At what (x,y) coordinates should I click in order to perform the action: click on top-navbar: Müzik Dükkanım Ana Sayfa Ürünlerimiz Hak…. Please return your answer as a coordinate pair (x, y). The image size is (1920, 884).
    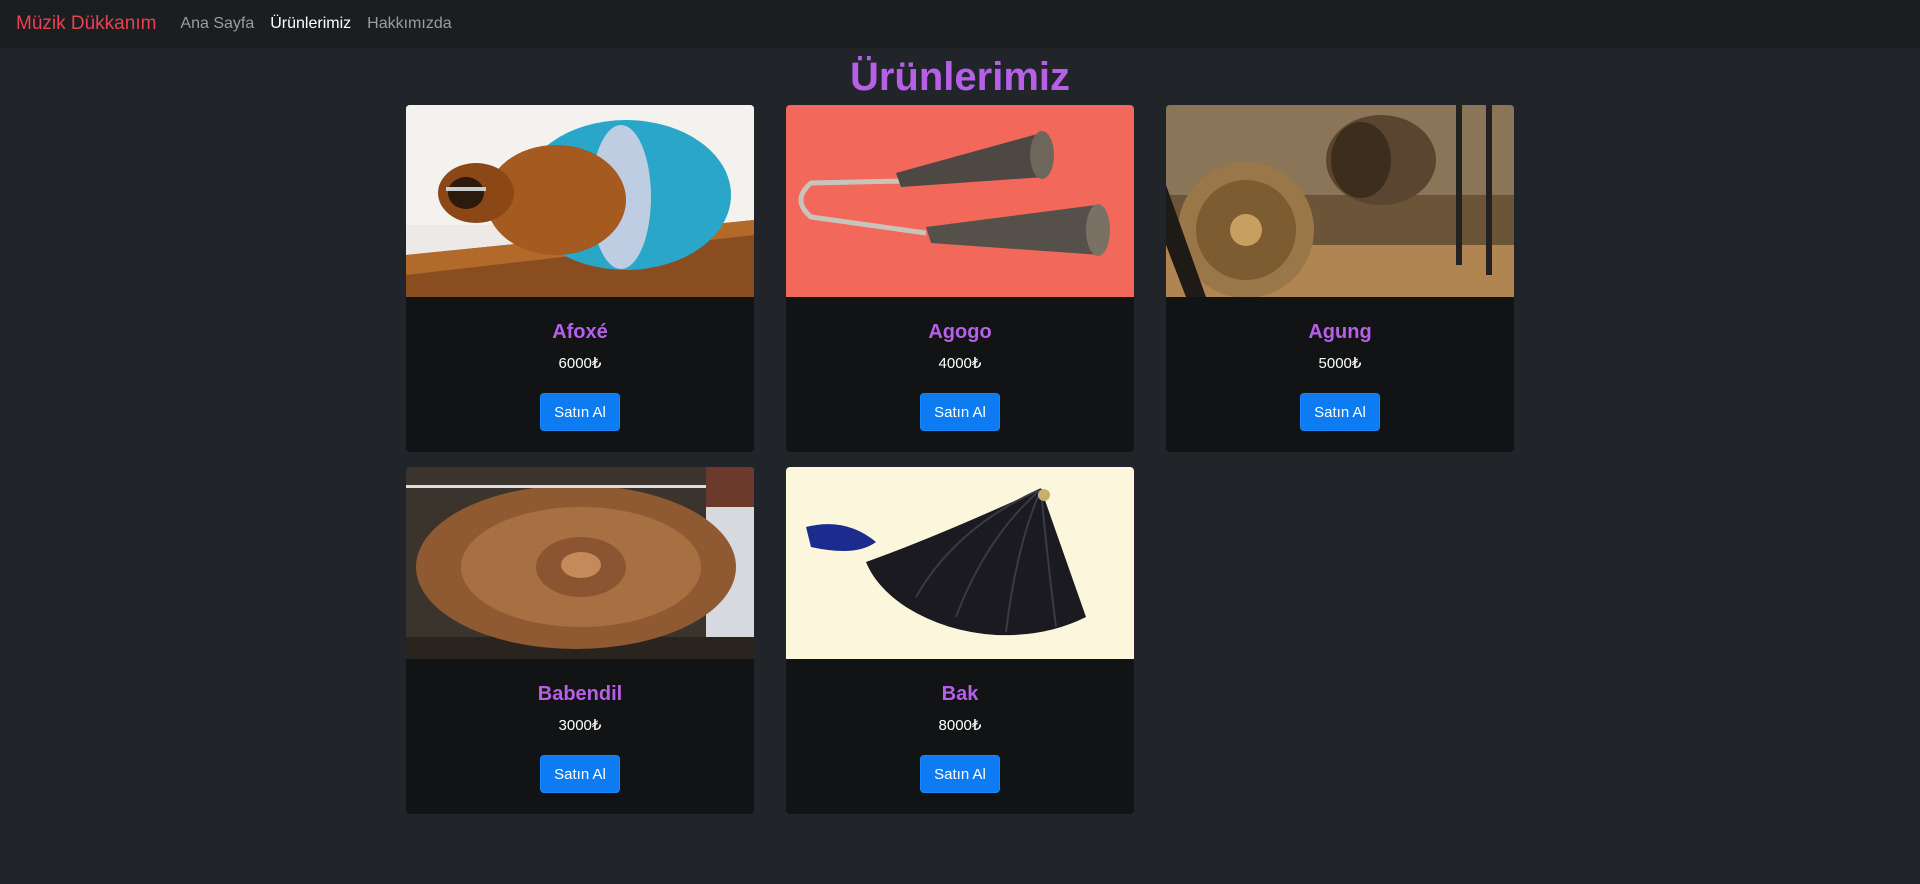
    Looking at the image, I should click on (960, 24).